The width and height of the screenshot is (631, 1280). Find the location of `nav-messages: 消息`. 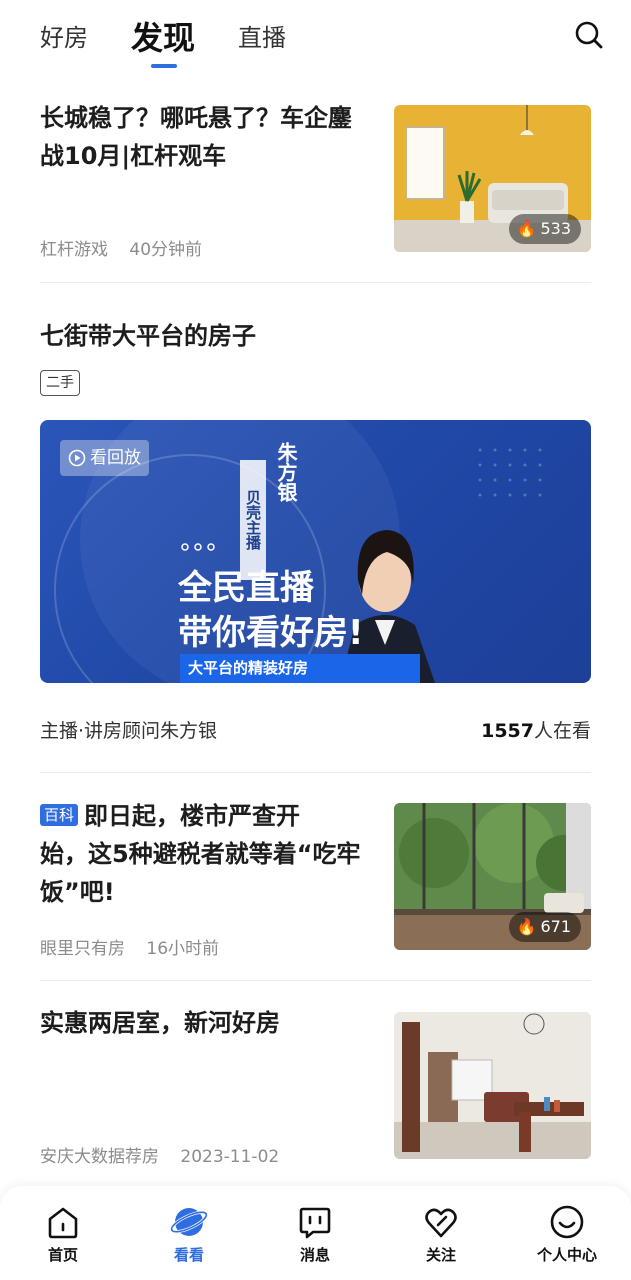

nav-messages: 消息 is located at coordinates (315, 1234).